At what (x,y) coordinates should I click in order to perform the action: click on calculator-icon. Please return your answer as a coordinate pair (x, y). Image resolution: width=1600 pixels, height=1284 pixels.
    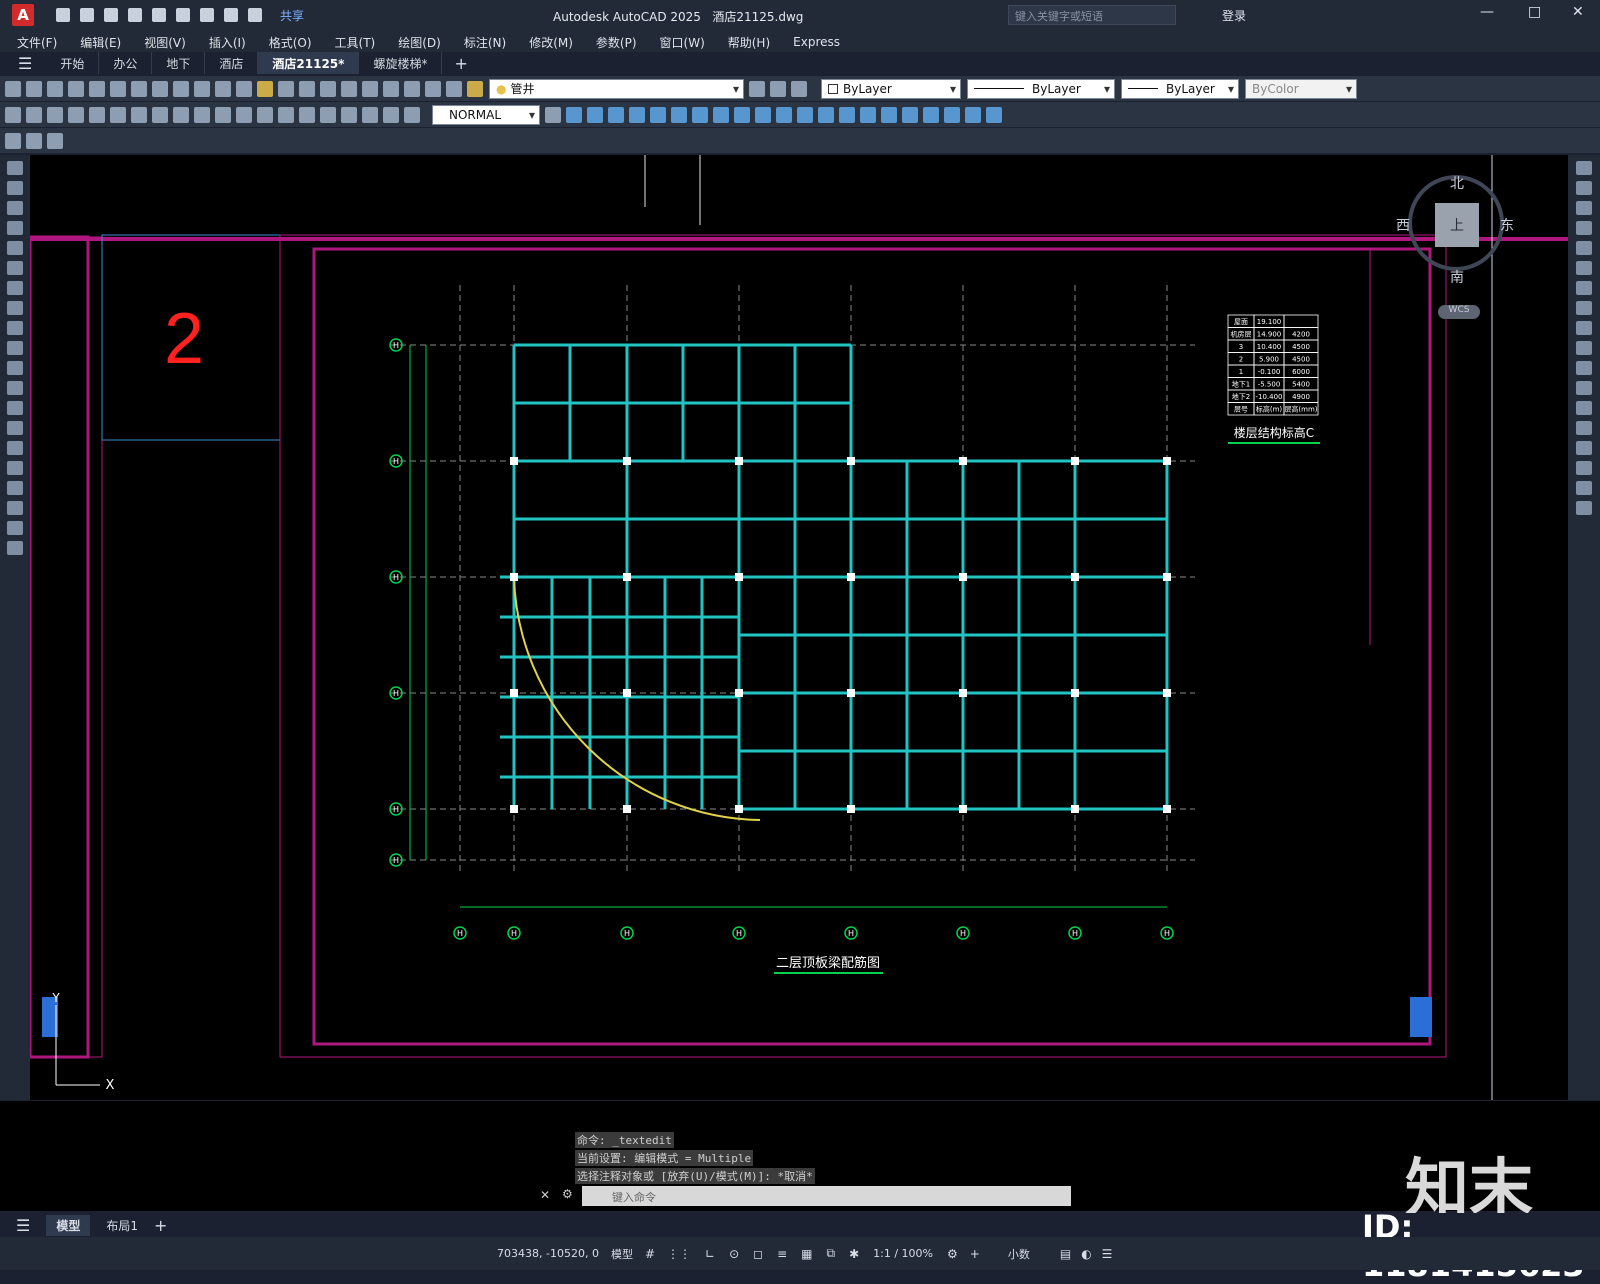
    Looking at the image, I should click on (433, 88).